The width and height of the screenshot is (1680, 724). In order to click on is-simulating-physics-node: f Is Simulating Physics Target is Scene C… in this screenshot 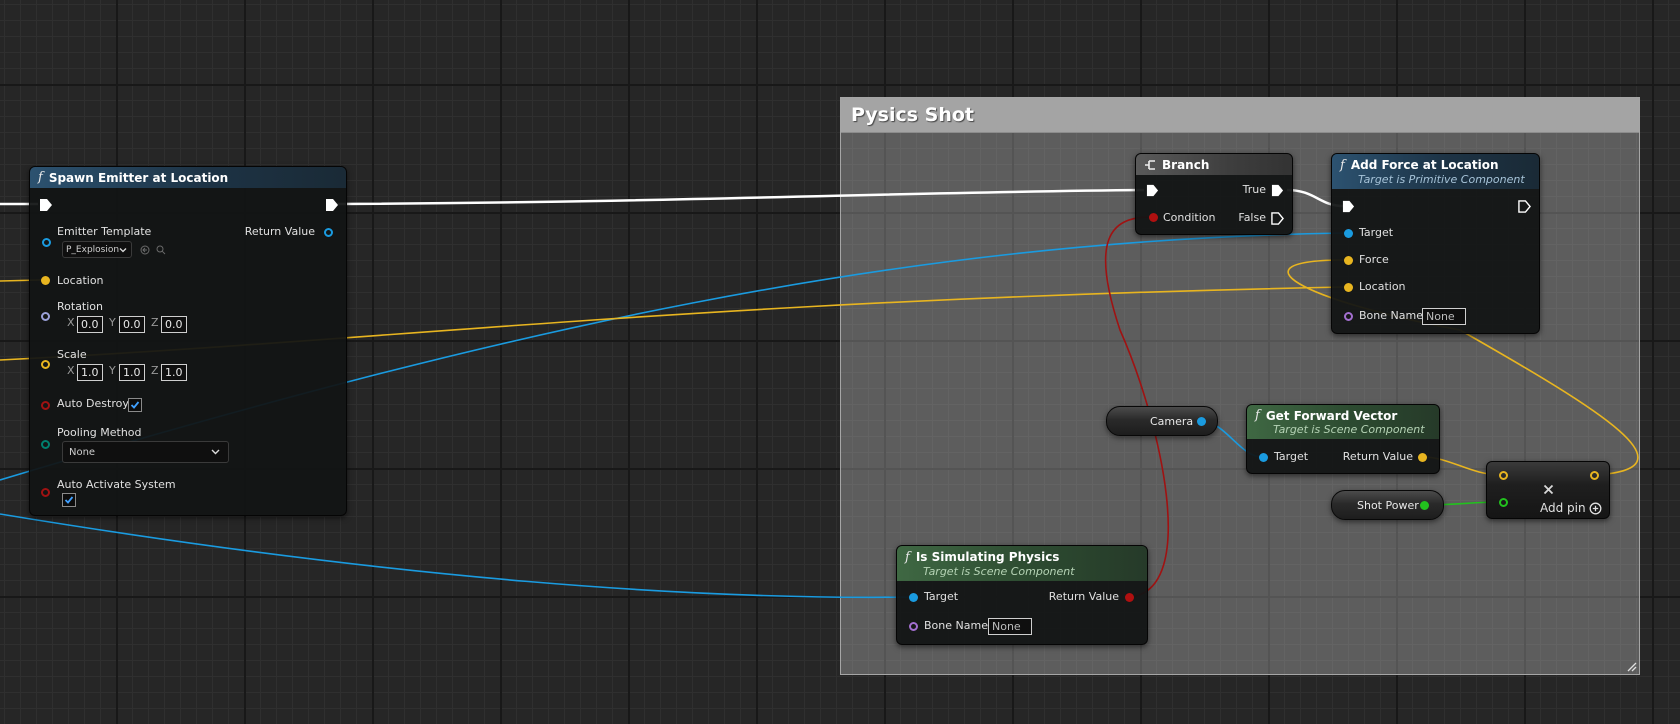, I will do `click(1022, 595)`.